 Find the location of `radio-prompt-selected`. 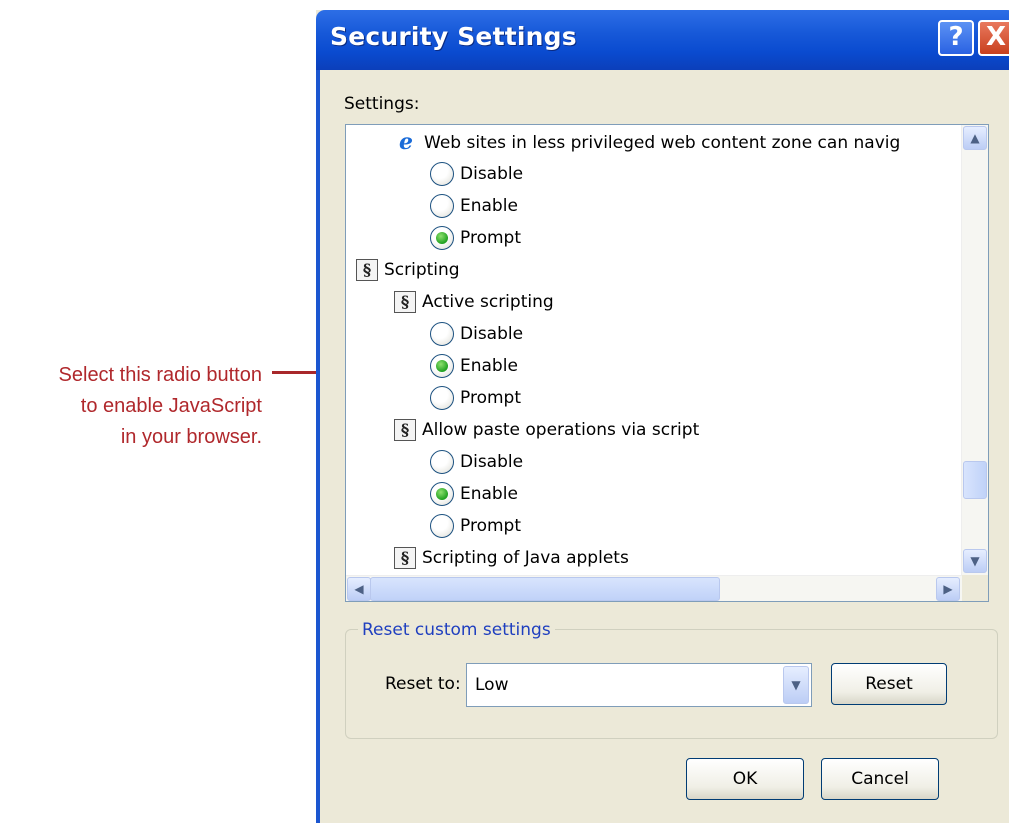

radio-prompt-selected is located at coordinates (442, 238).